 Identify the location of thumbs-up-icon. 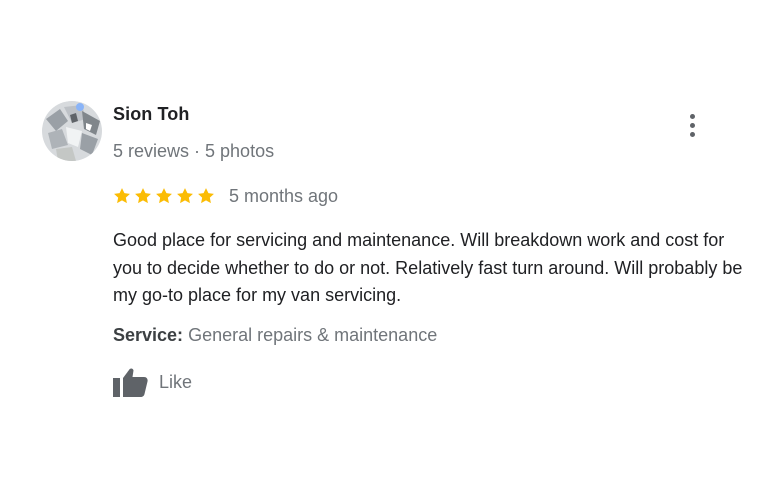
(131, 382).